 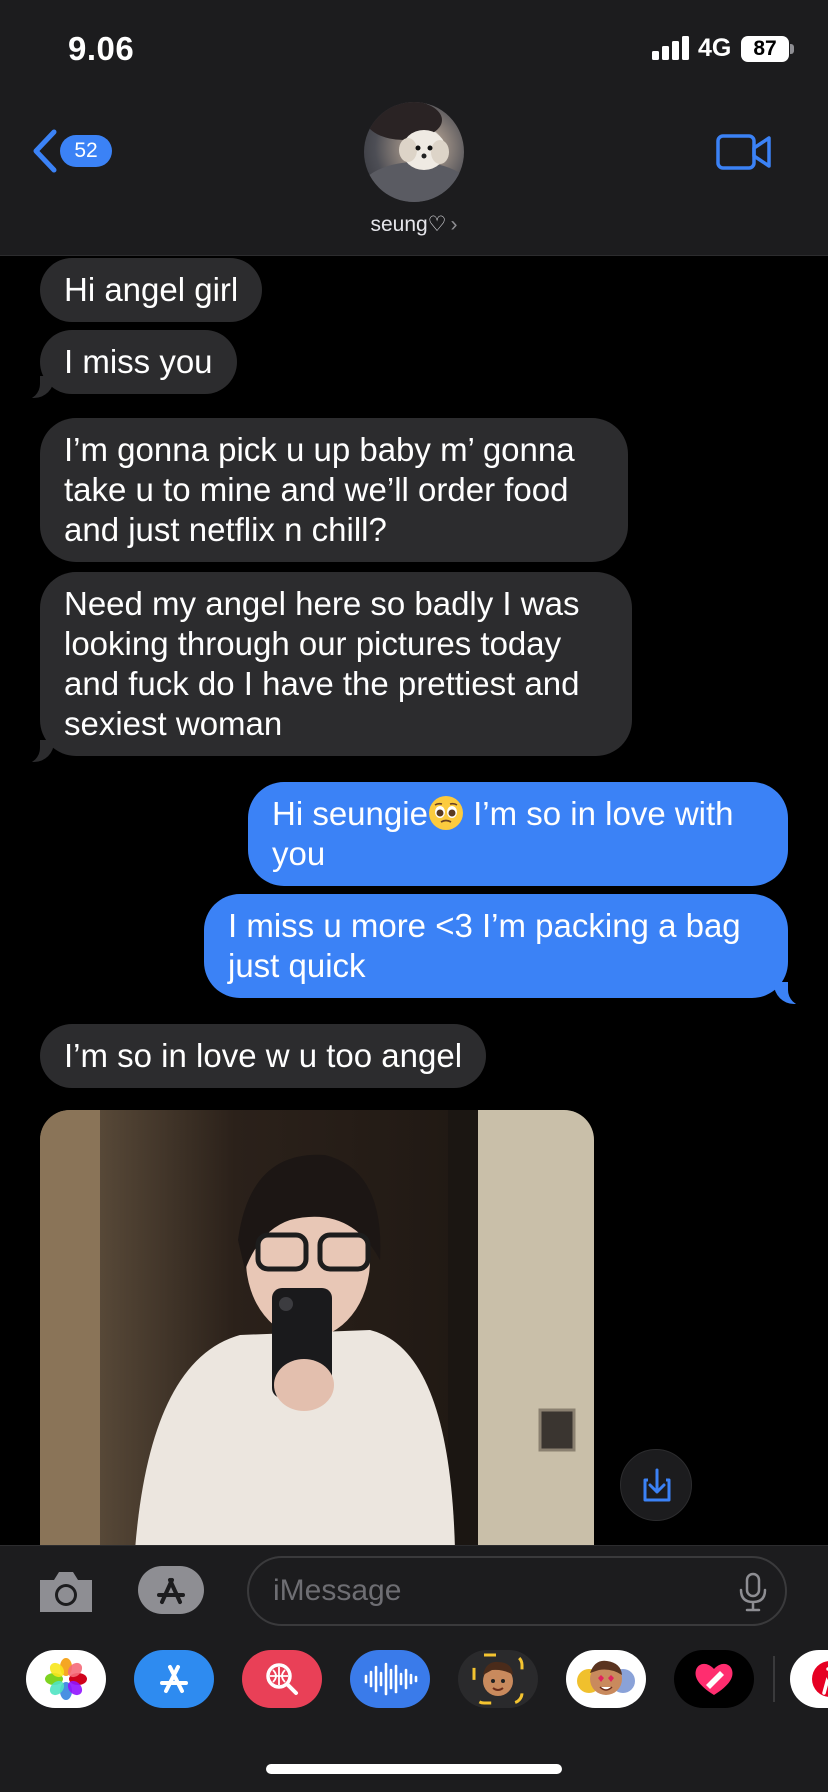 What do you see at coordinates (408, 224) in the screenshot?
I see `contact-name-label: seung♡` at bounding box center [408, 224].